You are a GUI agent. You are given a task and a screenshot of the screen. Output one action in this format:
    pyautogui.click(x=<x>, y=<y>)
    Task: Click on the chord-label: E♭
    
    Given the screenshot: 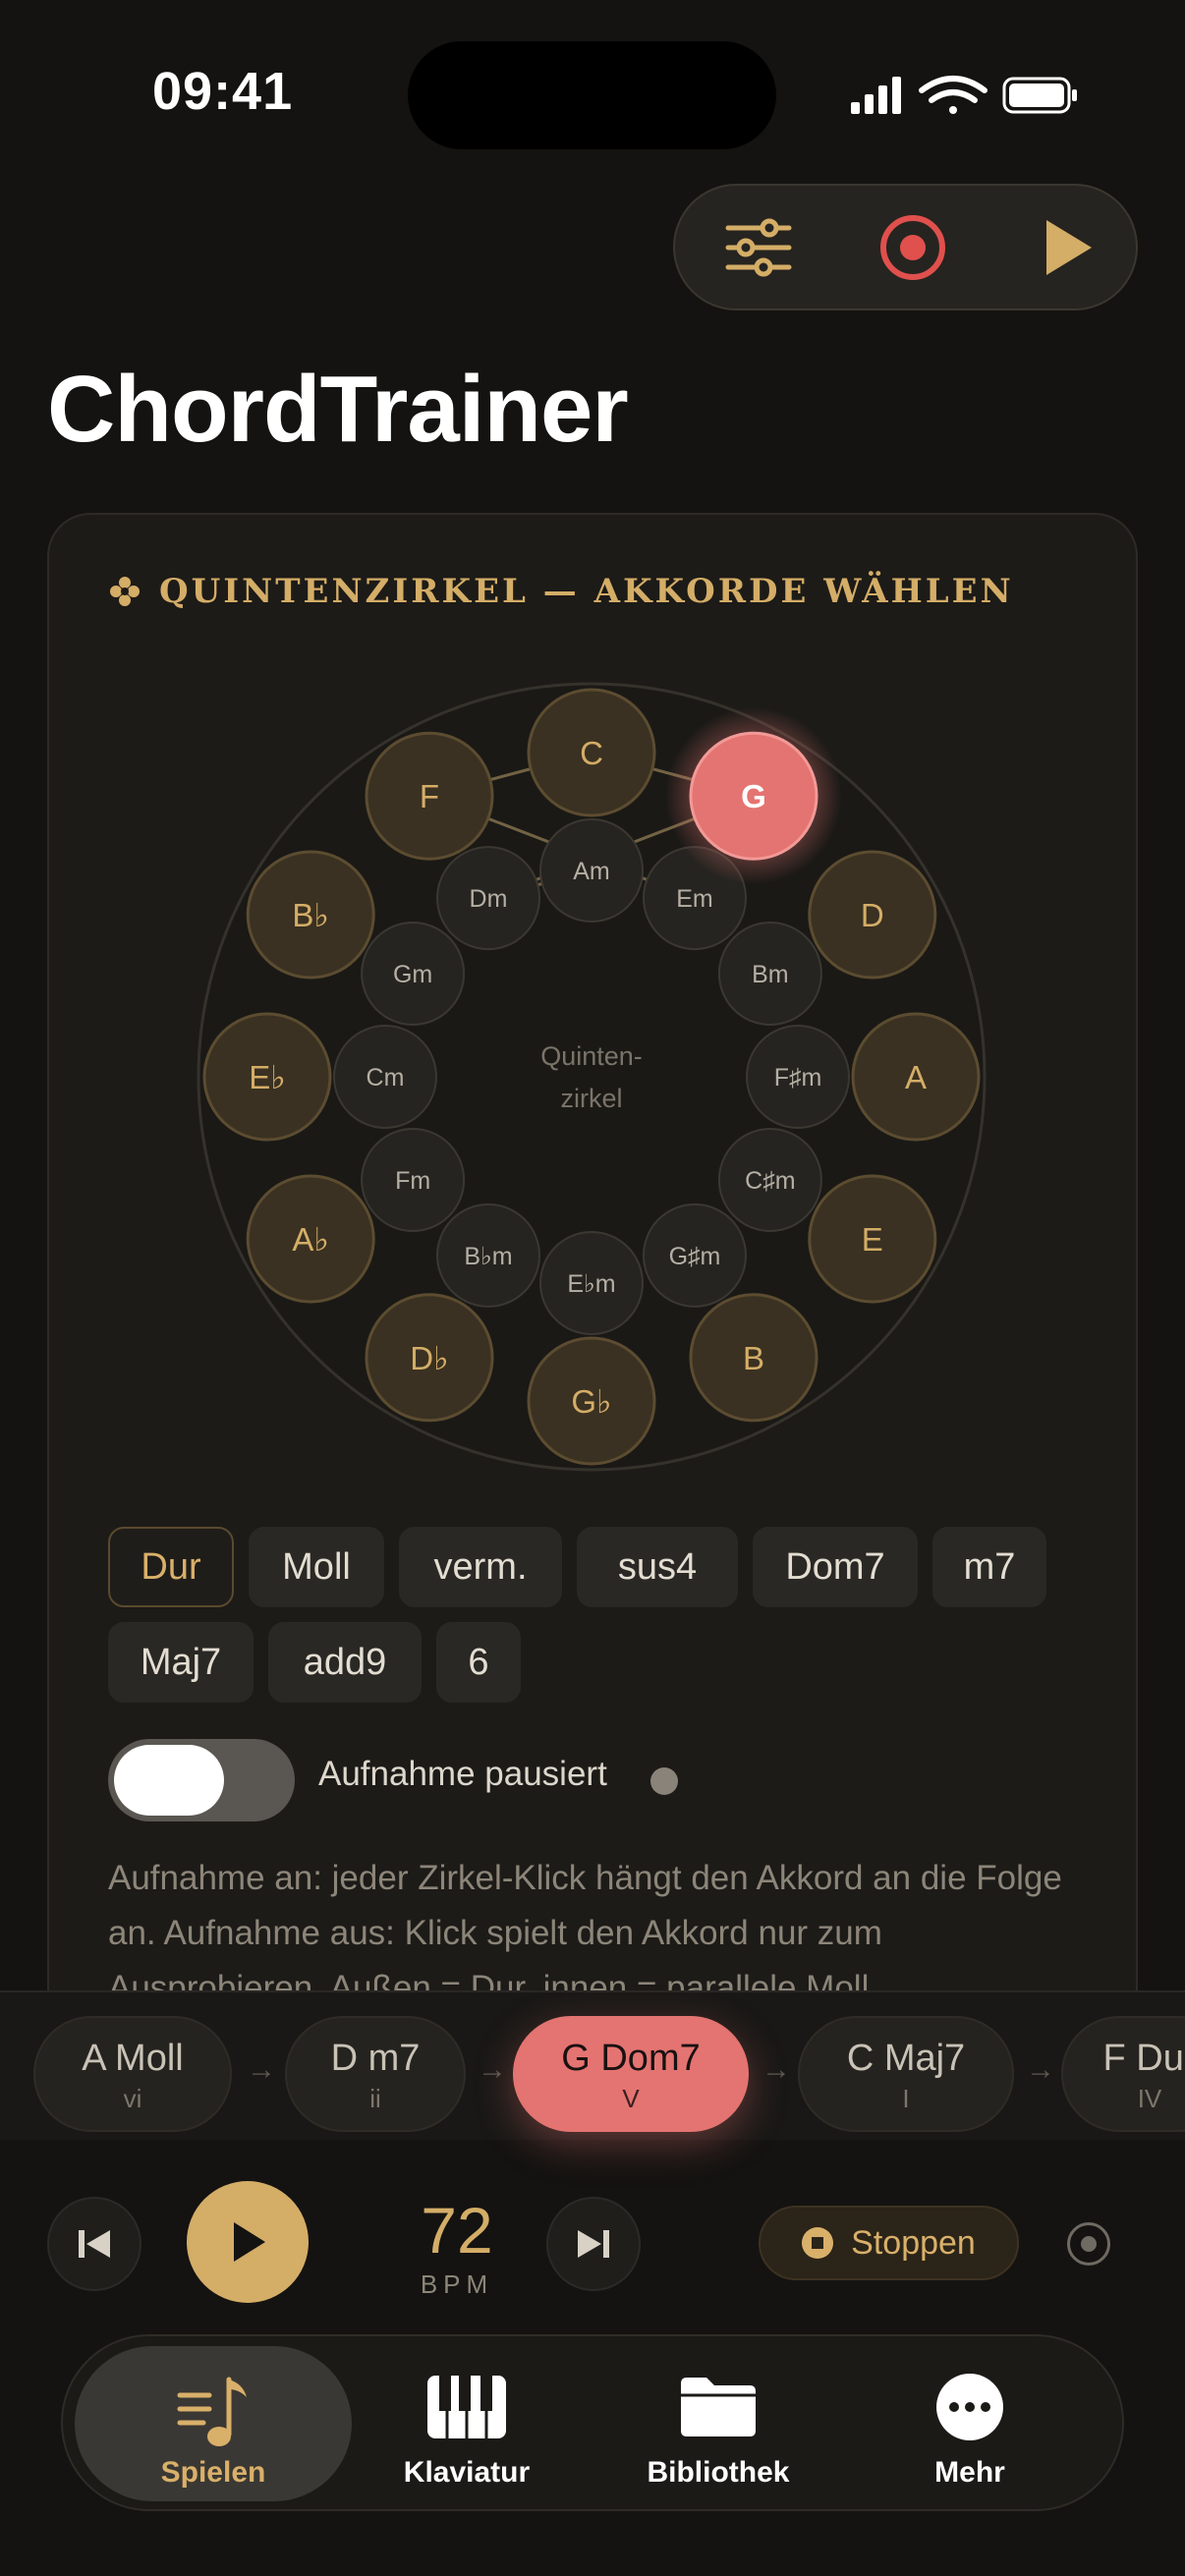 What is the action you would take?
    pyautogui.click(x=267, y=1077)
    